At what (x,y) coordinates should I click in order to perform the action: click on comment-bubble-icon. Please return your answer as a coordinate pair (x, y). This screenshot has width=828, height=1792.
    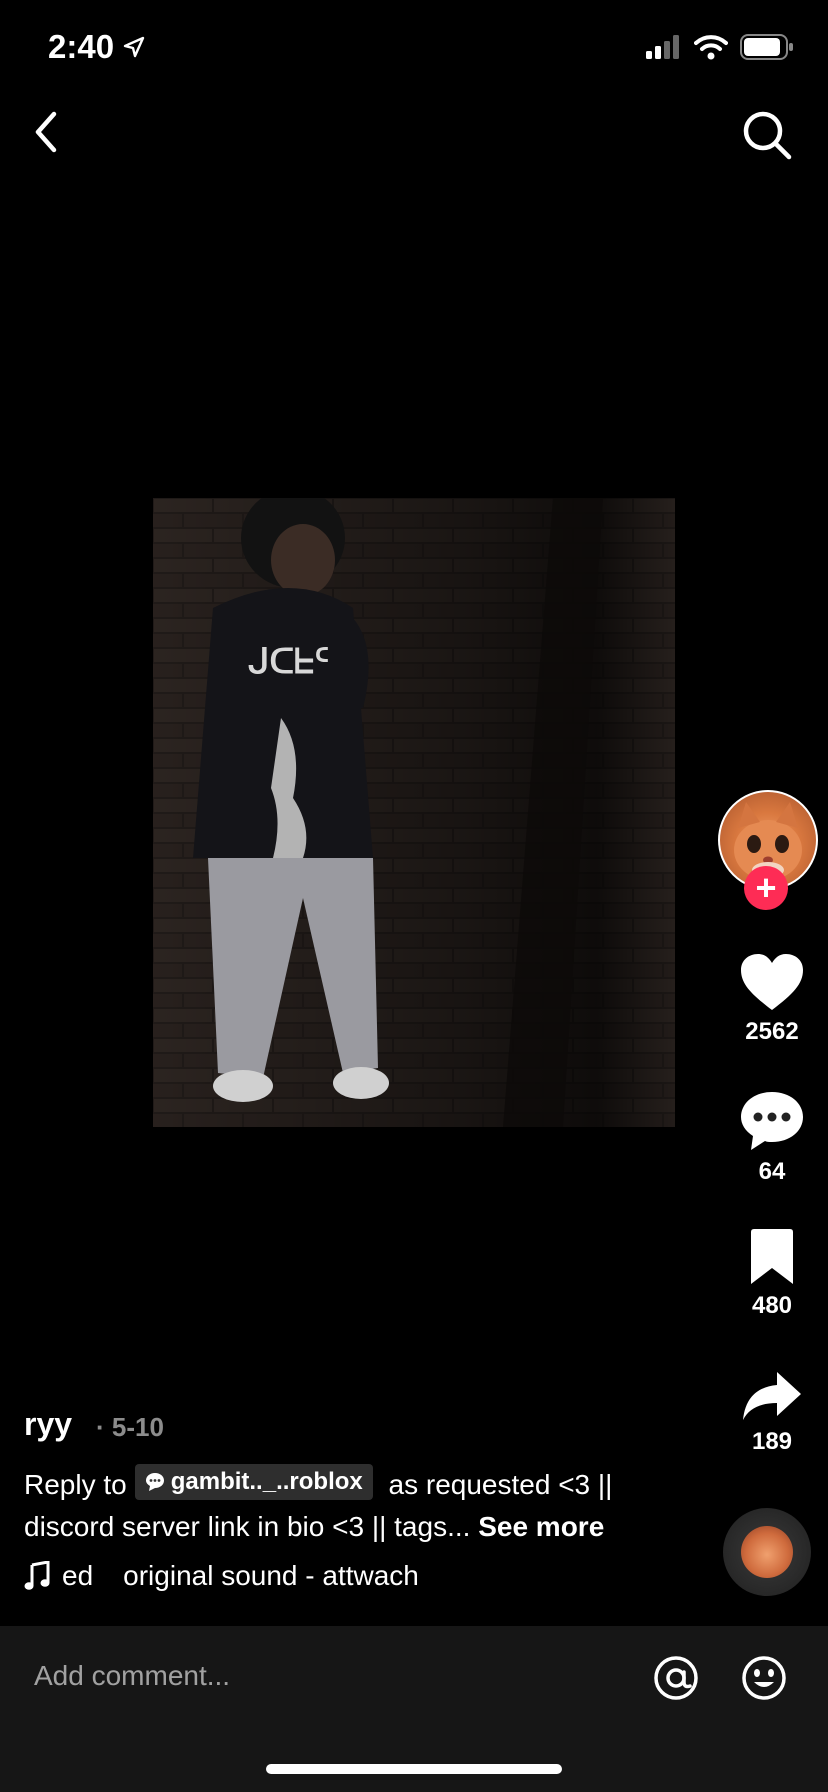
    Looking at the image, I should click on (772, 1121).